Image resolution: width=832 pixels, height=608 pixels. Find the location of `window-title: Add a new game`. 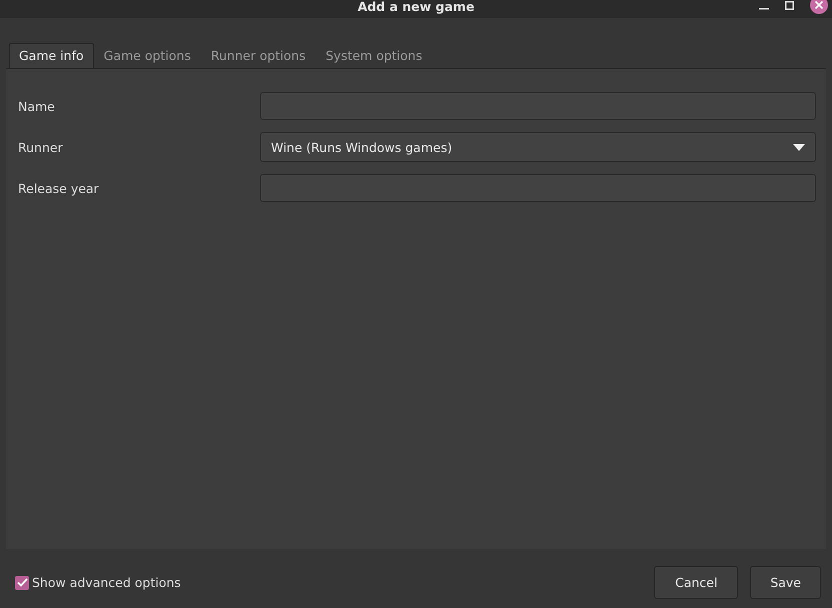

window-title: Add a new game is located at coordinates (416, 7).